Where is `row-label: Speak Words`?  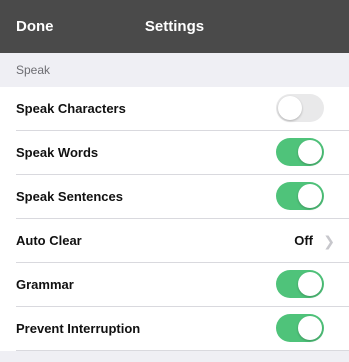
row-label: Speak Words is located at coordinates (57, 152).